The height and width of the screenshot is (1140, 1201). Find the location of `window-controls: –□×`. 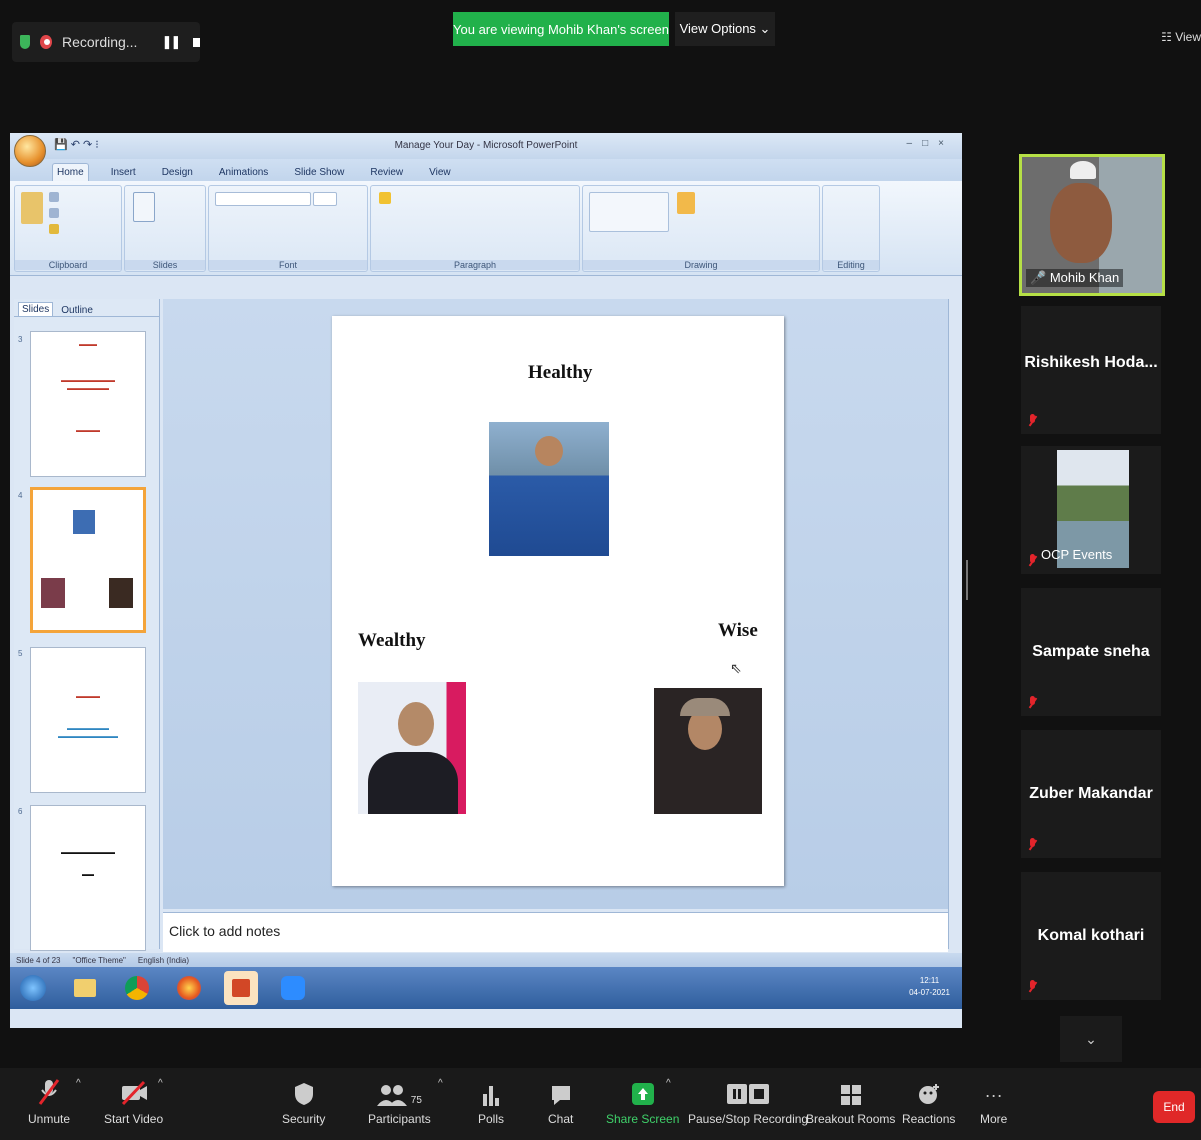

window-controls: –□× is located at coordinates (930, 143).